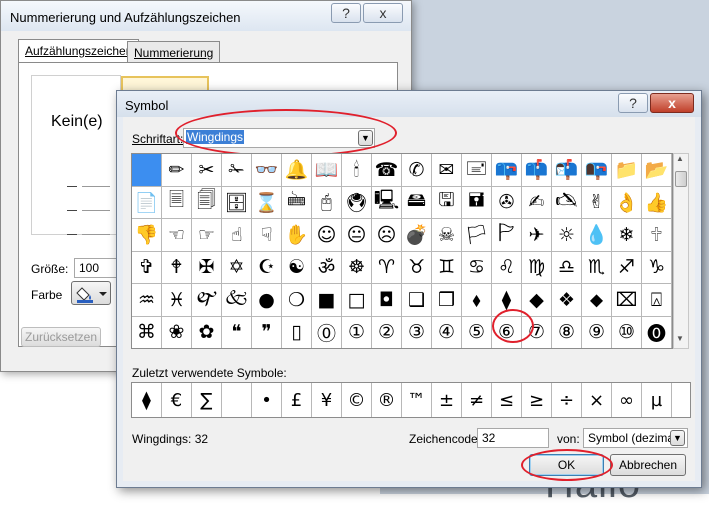  I want to click on symbol-cell: ✂, so click(207, 170).